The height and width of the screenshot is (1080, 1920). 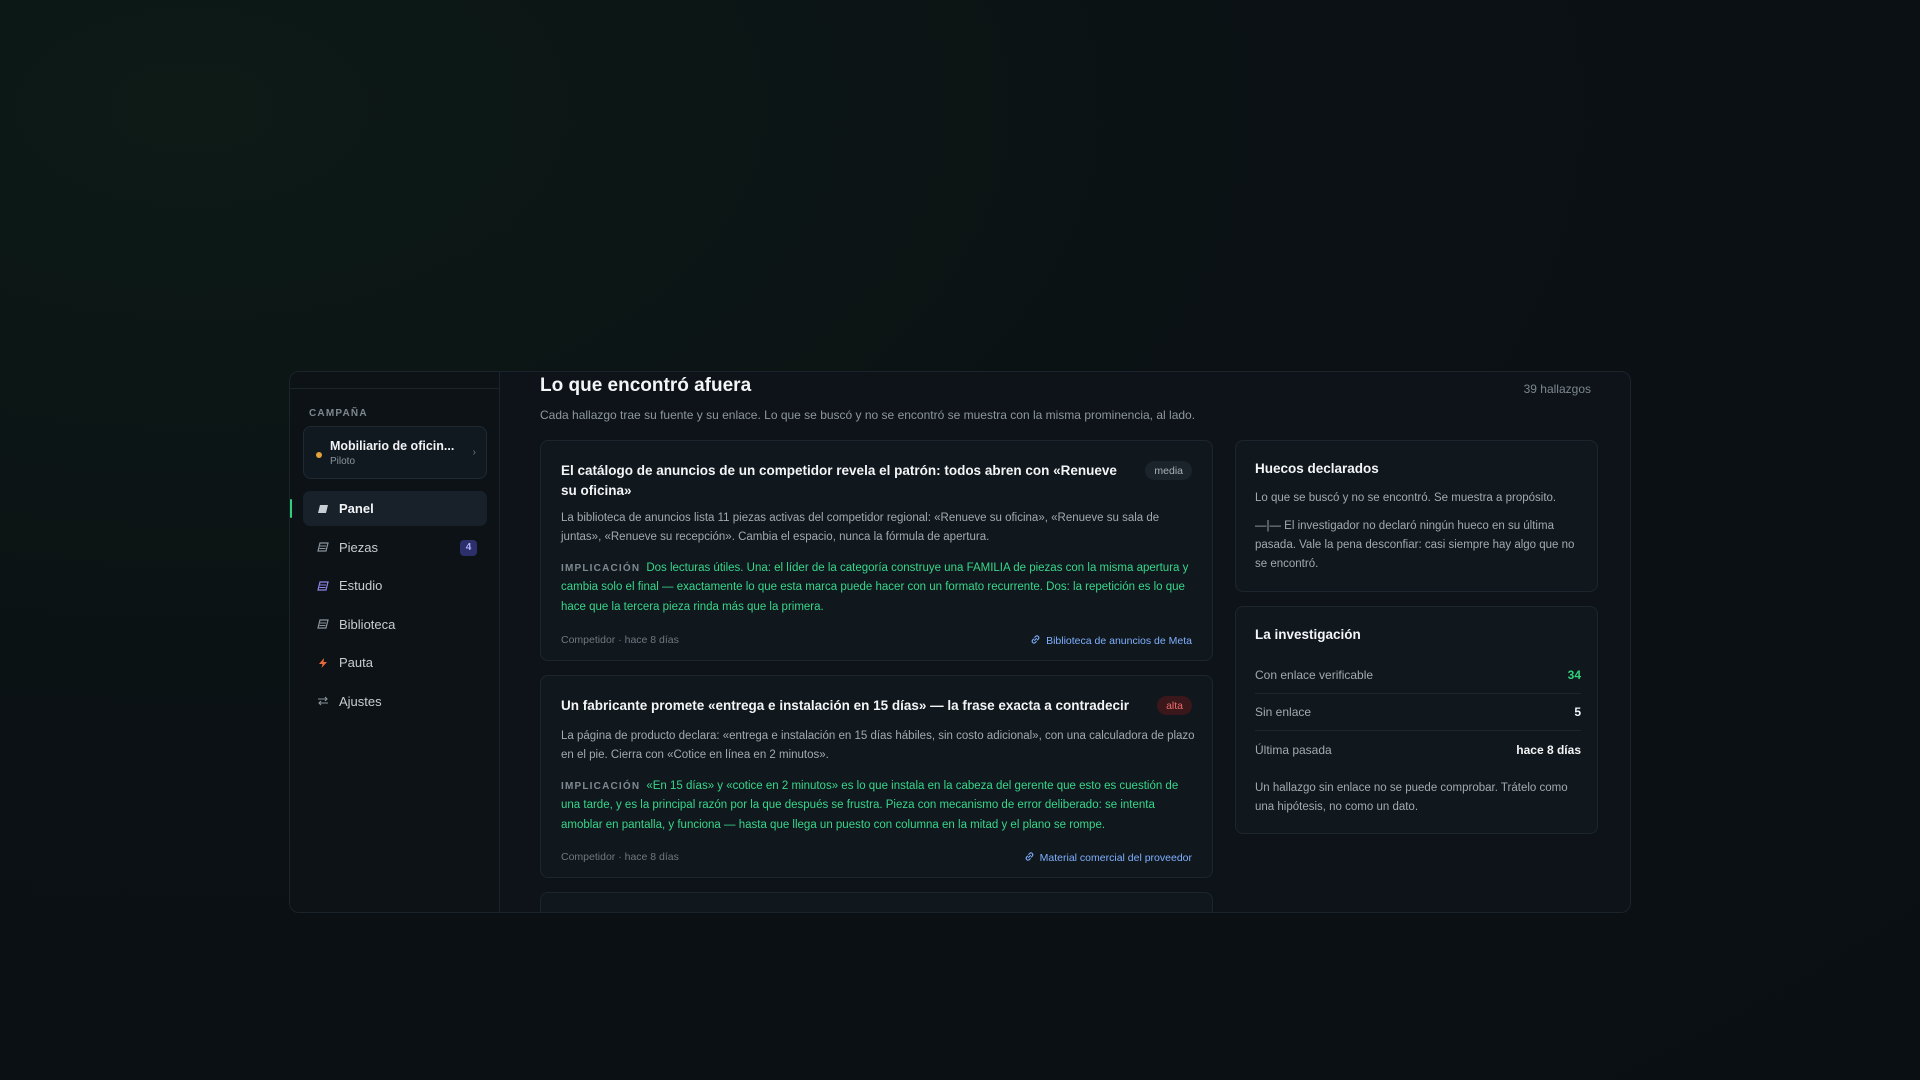 What do you see at coordinates (361, 585) in the screenshot?
I see `sidebar-item-label: Estudio` at bounding box center [361, 585].